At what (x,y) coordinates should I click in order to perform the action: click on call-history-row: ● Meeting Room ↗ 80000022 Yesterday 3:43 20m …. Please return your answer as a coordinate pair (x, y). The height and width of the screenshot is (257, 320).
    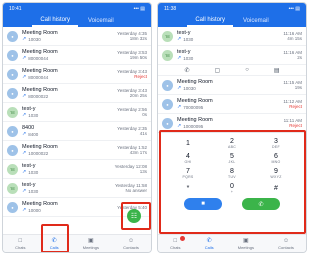
    Looking at the image, I should click on (77, 93).